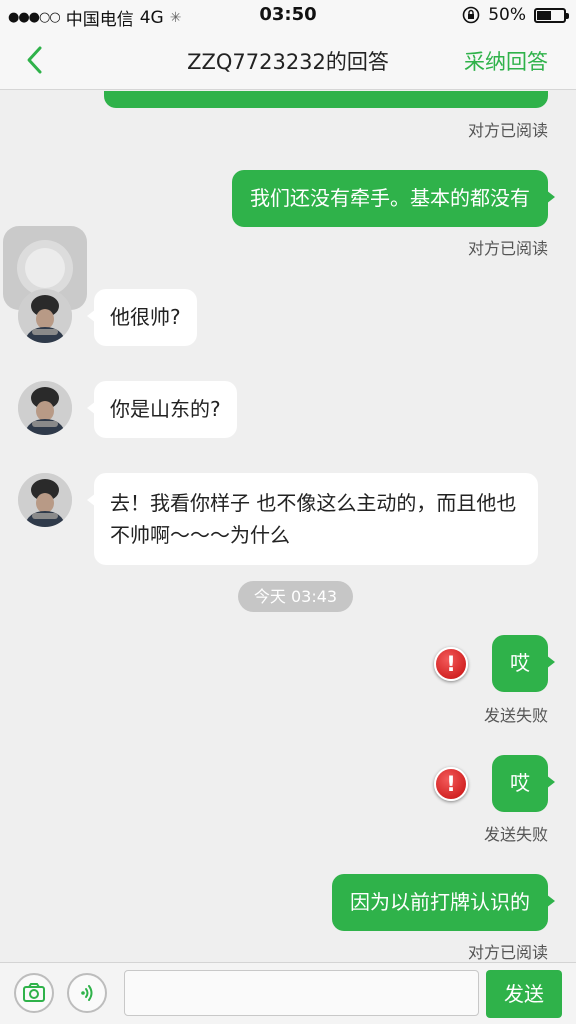 This screenshot has height=1024, width=576. What do you see at coordinates (142, 317) in the screenshot?
I see `incoming-message: 他很帅?` at bounding box center [142, 317].